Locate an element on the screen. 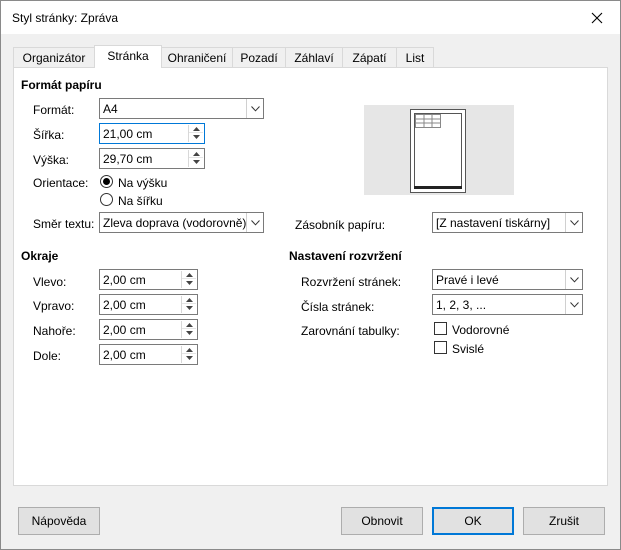  margin-bottom-value: 2,00 cm is located at coordinates (124, 355).